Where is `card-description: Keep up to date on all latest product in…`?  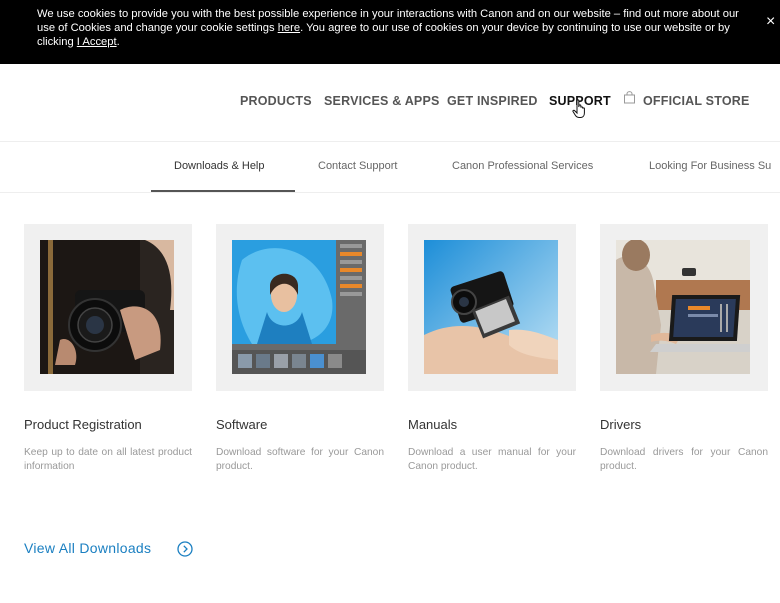
card-description: Keep up to date on all latest product in… is located at coordinates (108, 459).